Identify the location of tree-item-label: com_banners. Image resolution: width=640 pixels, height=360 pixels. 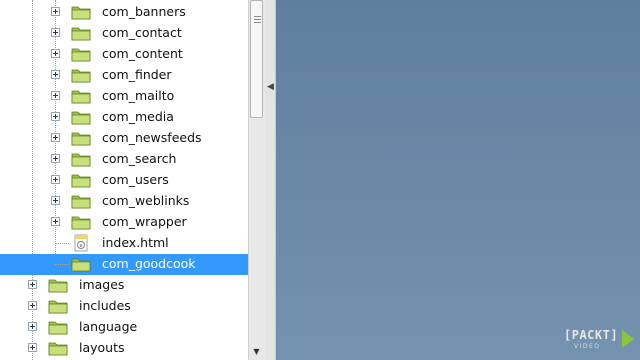
(144, 11).